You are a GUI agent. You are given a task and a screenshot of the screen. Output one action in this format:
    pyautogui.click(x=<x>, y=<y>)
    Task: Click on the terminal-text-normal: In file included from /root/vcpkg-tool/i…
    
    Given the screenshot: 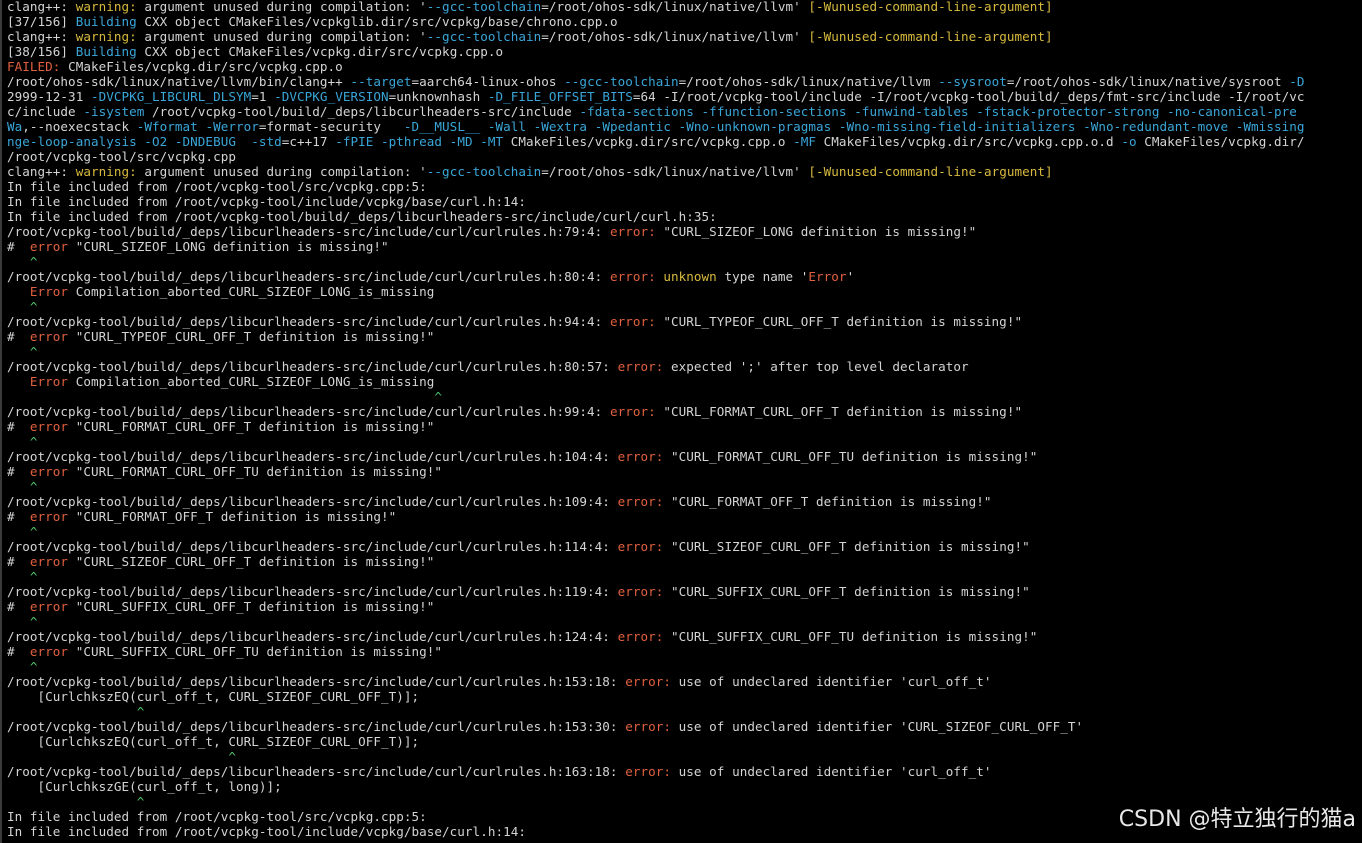 What is the action you would take?
    pyautogui.click(x=266, y=831)
    